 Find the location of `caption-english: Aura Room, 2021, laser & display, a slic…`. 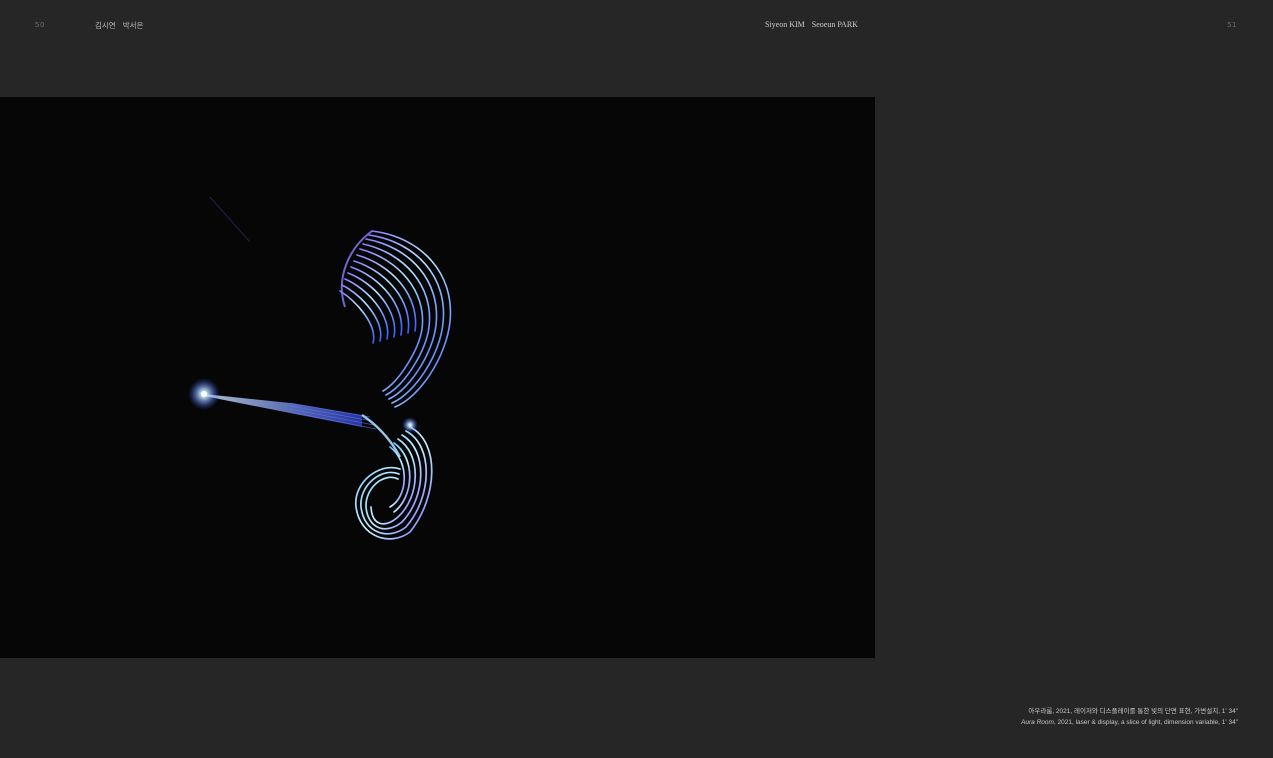

caption-english: Aura Room, 2021, laser & display, a slic… is located at coordinates (1129, 722).